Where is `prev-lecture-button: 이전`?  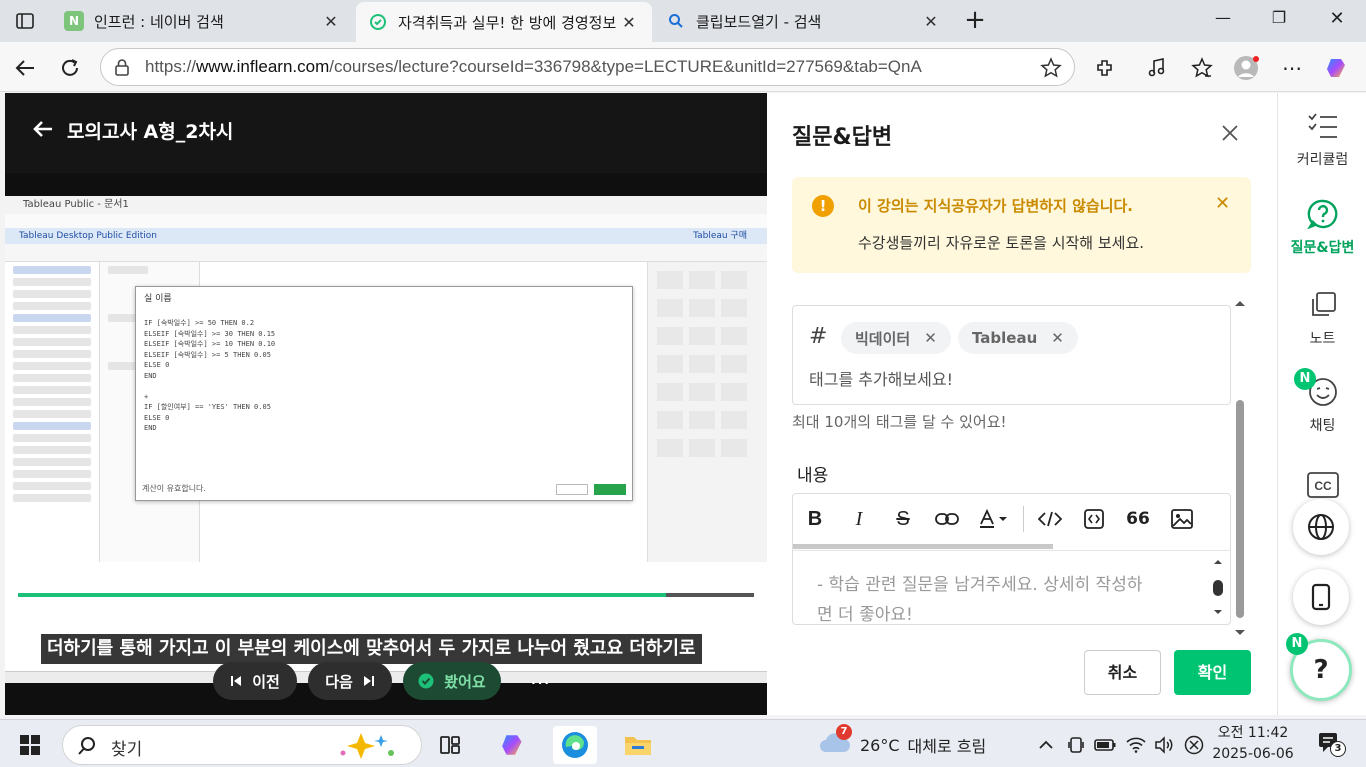 prev-lecture-button: 이전 is located at coordinates (255, 681).